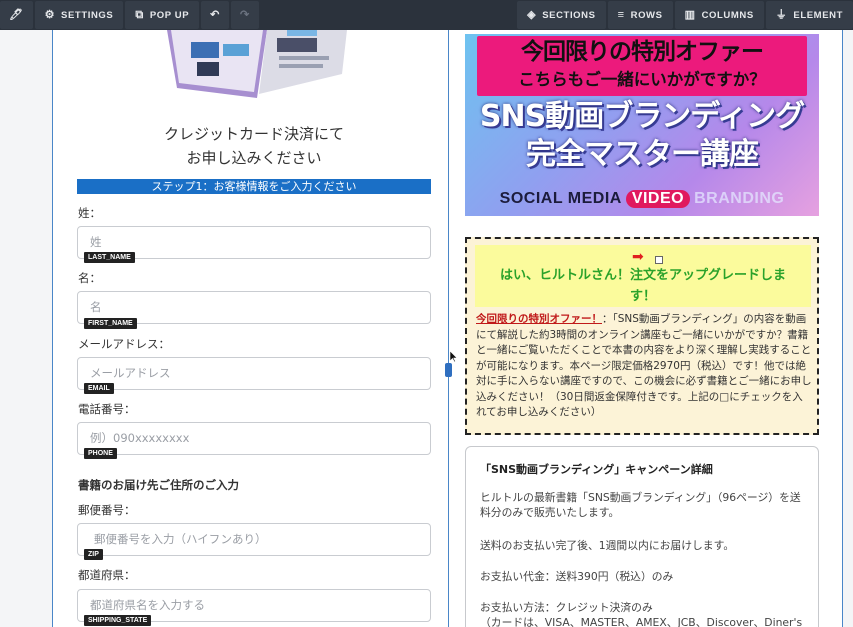 The width and height of the screenshot is (853, 627). What do you see at coordinates (643, 286) in the screenshot?
I see `upsell-title: はい、ヒルトルさん！注文をアップグレードしま す！` at bounding box center [643, 286].